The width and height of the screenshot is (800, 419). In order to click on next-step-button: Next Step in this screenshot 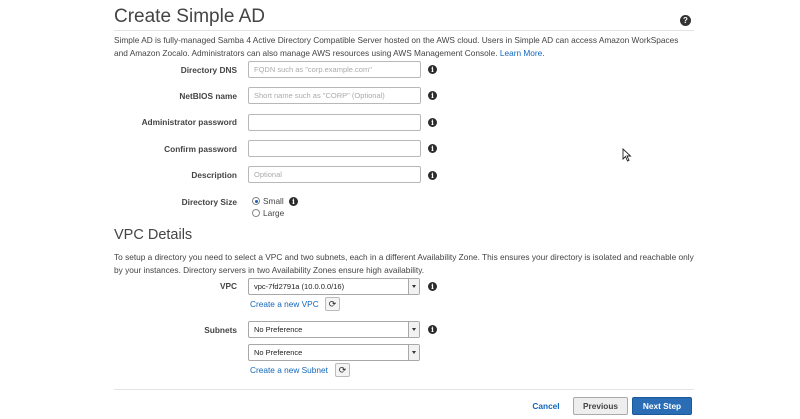, I will do `click(662, 406)`.